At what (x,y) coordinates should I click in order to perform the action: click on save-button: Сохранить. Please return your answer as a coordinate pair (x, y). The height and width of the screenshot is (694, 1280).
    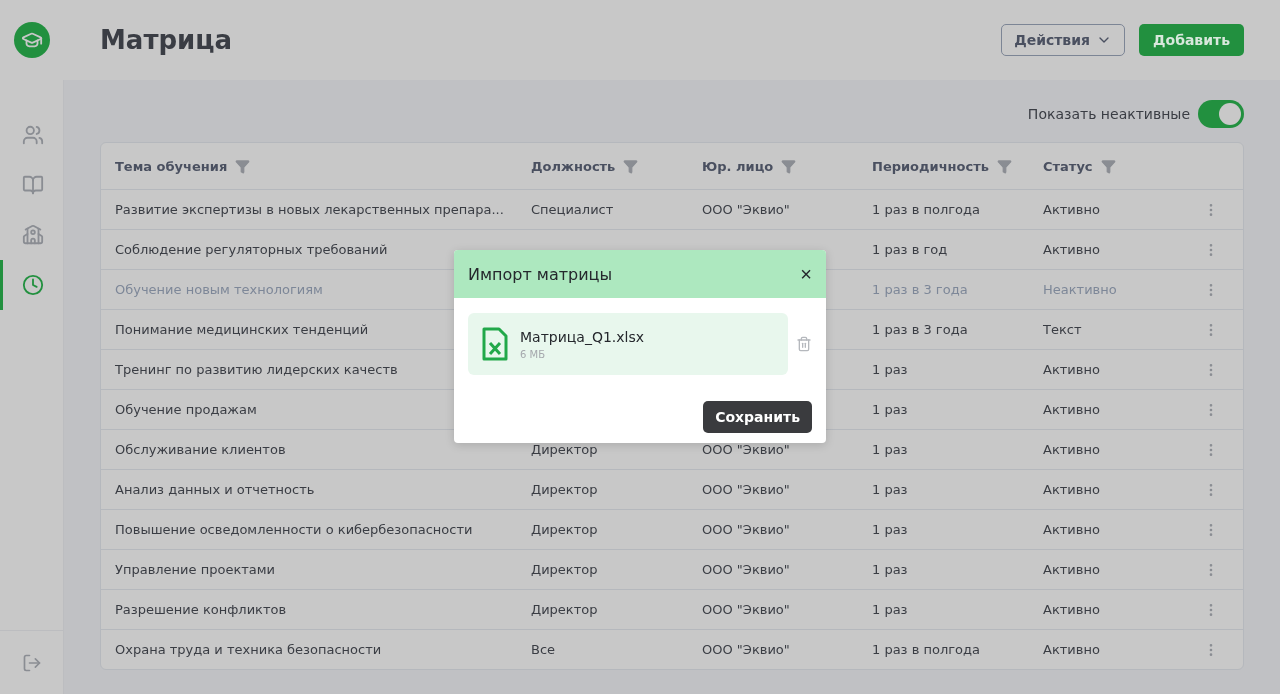
    Looking at the image, I should click on (757, 417).